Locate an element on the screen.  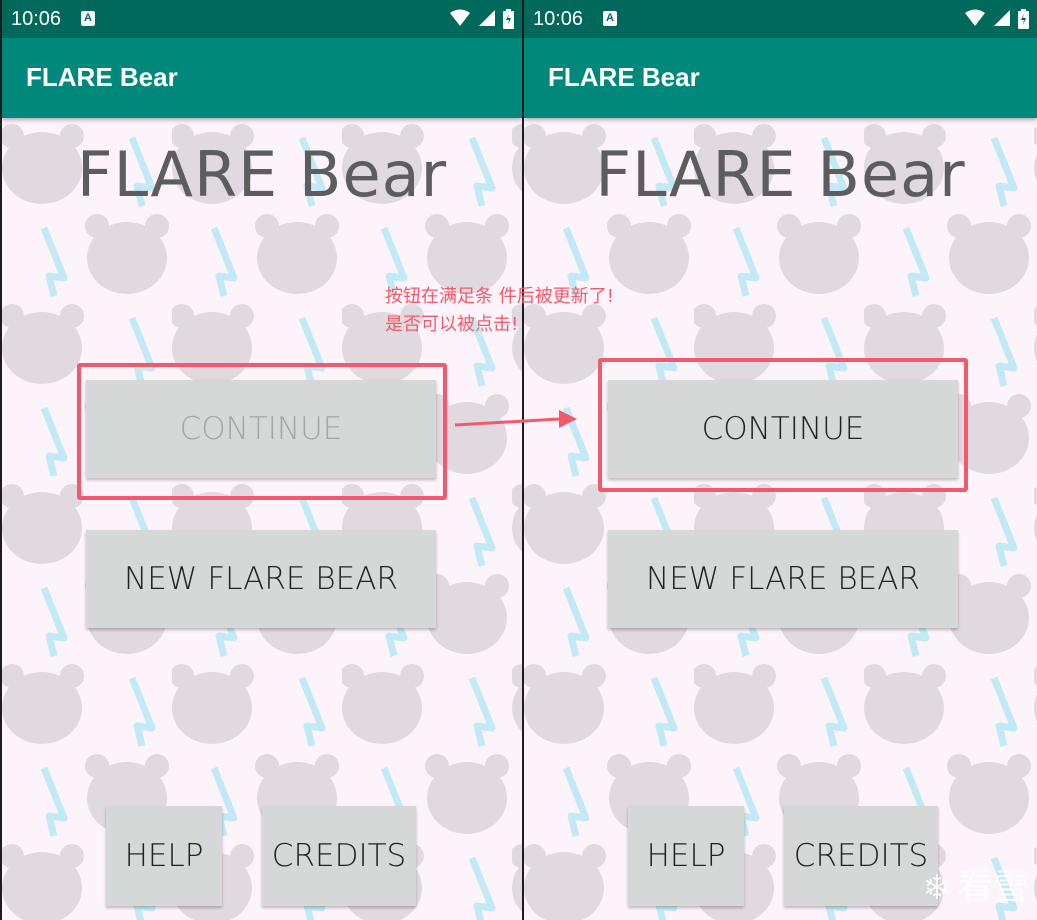
annotation-line-1: 按钮在满足条 件后被更新了! is located at coordinates (499, 296).